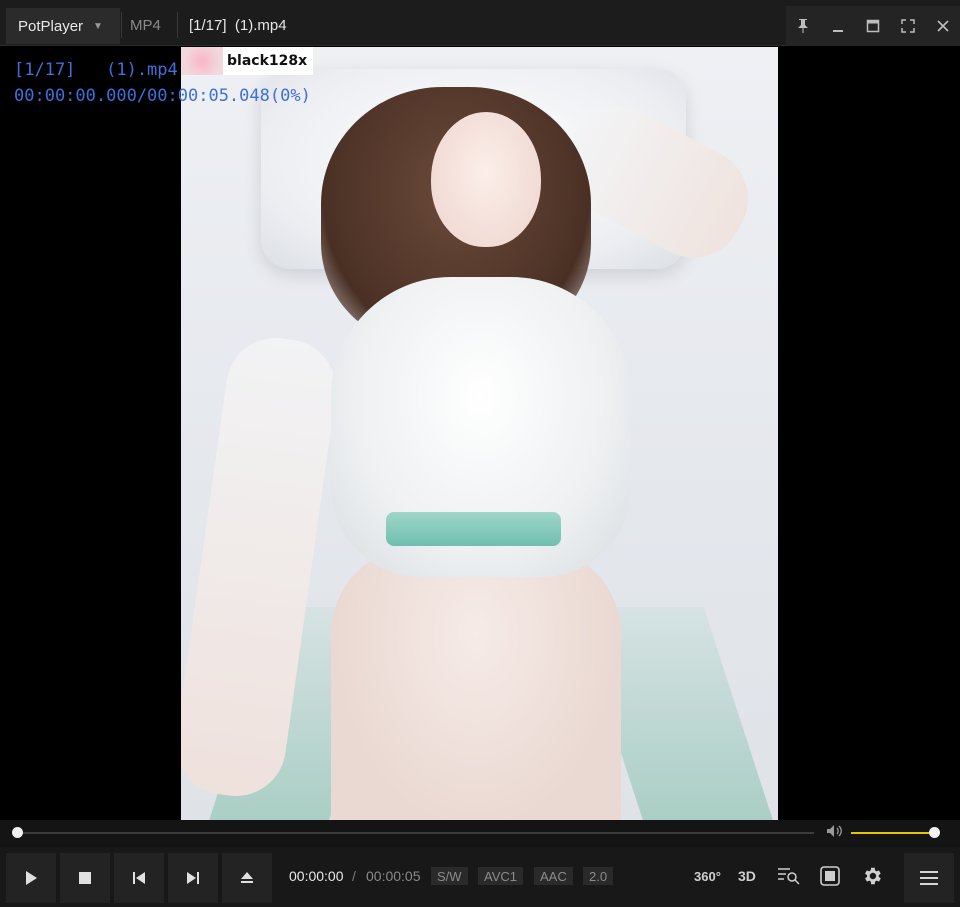 This screenshot has width=960, height=907. What do you see at coordinates (139, 878) in the screenshot?
I see `previous-button` at bounding box center [139, 878].